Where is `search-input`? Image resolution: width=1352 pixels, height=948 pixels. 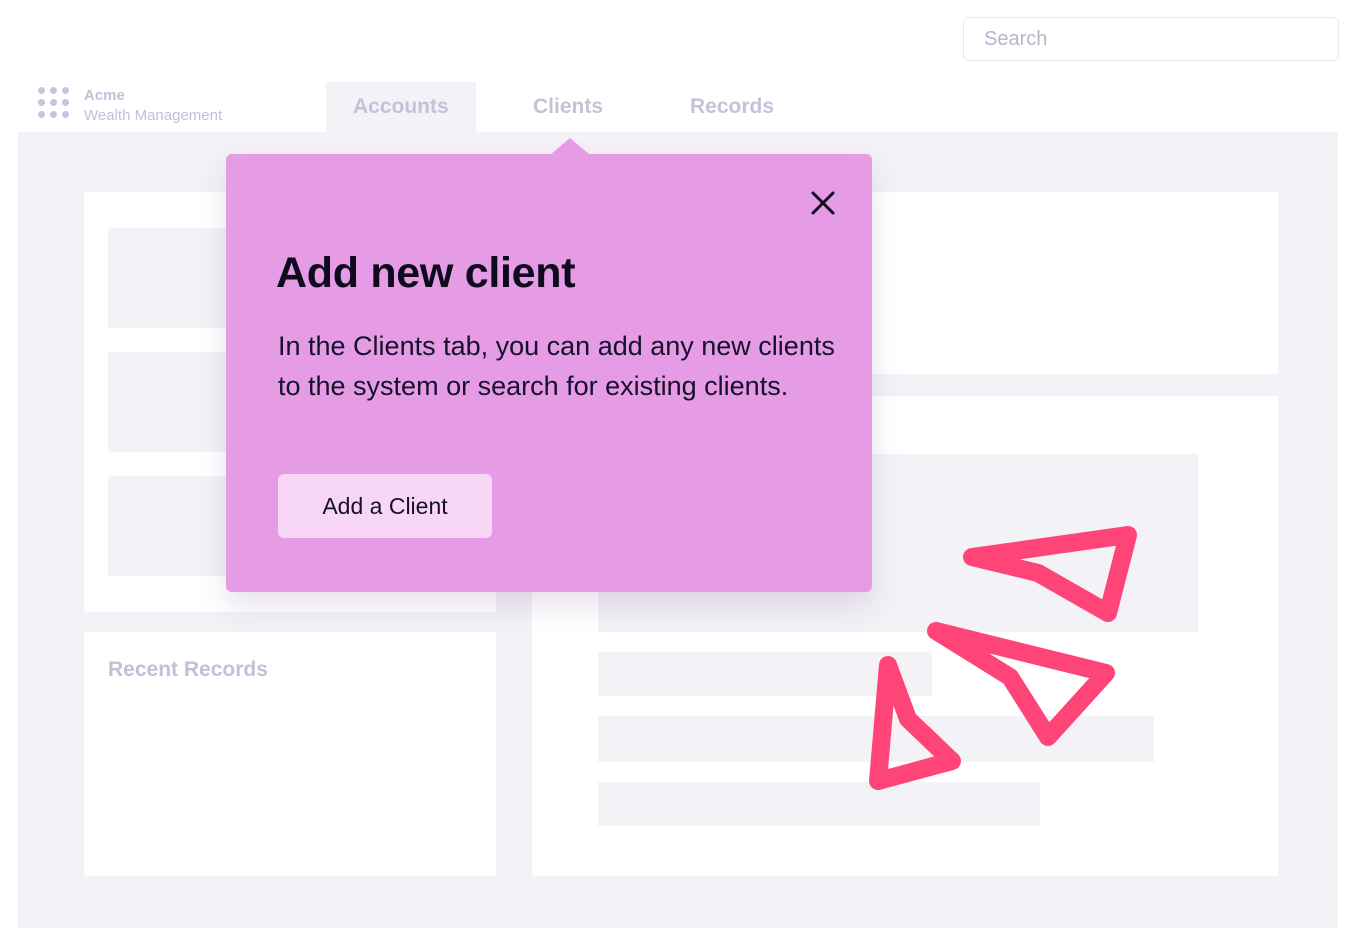 search-input is located at coordinates (1151, 39).